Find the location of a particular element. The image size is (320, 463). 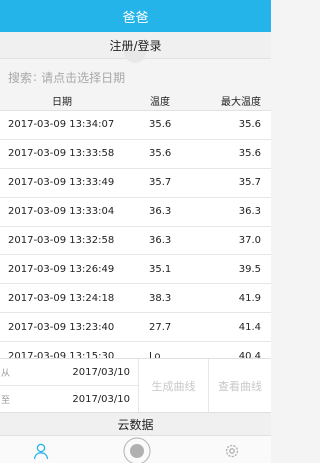

generate-curve-label: 生成曲线 is located at coordinates (173, 386).